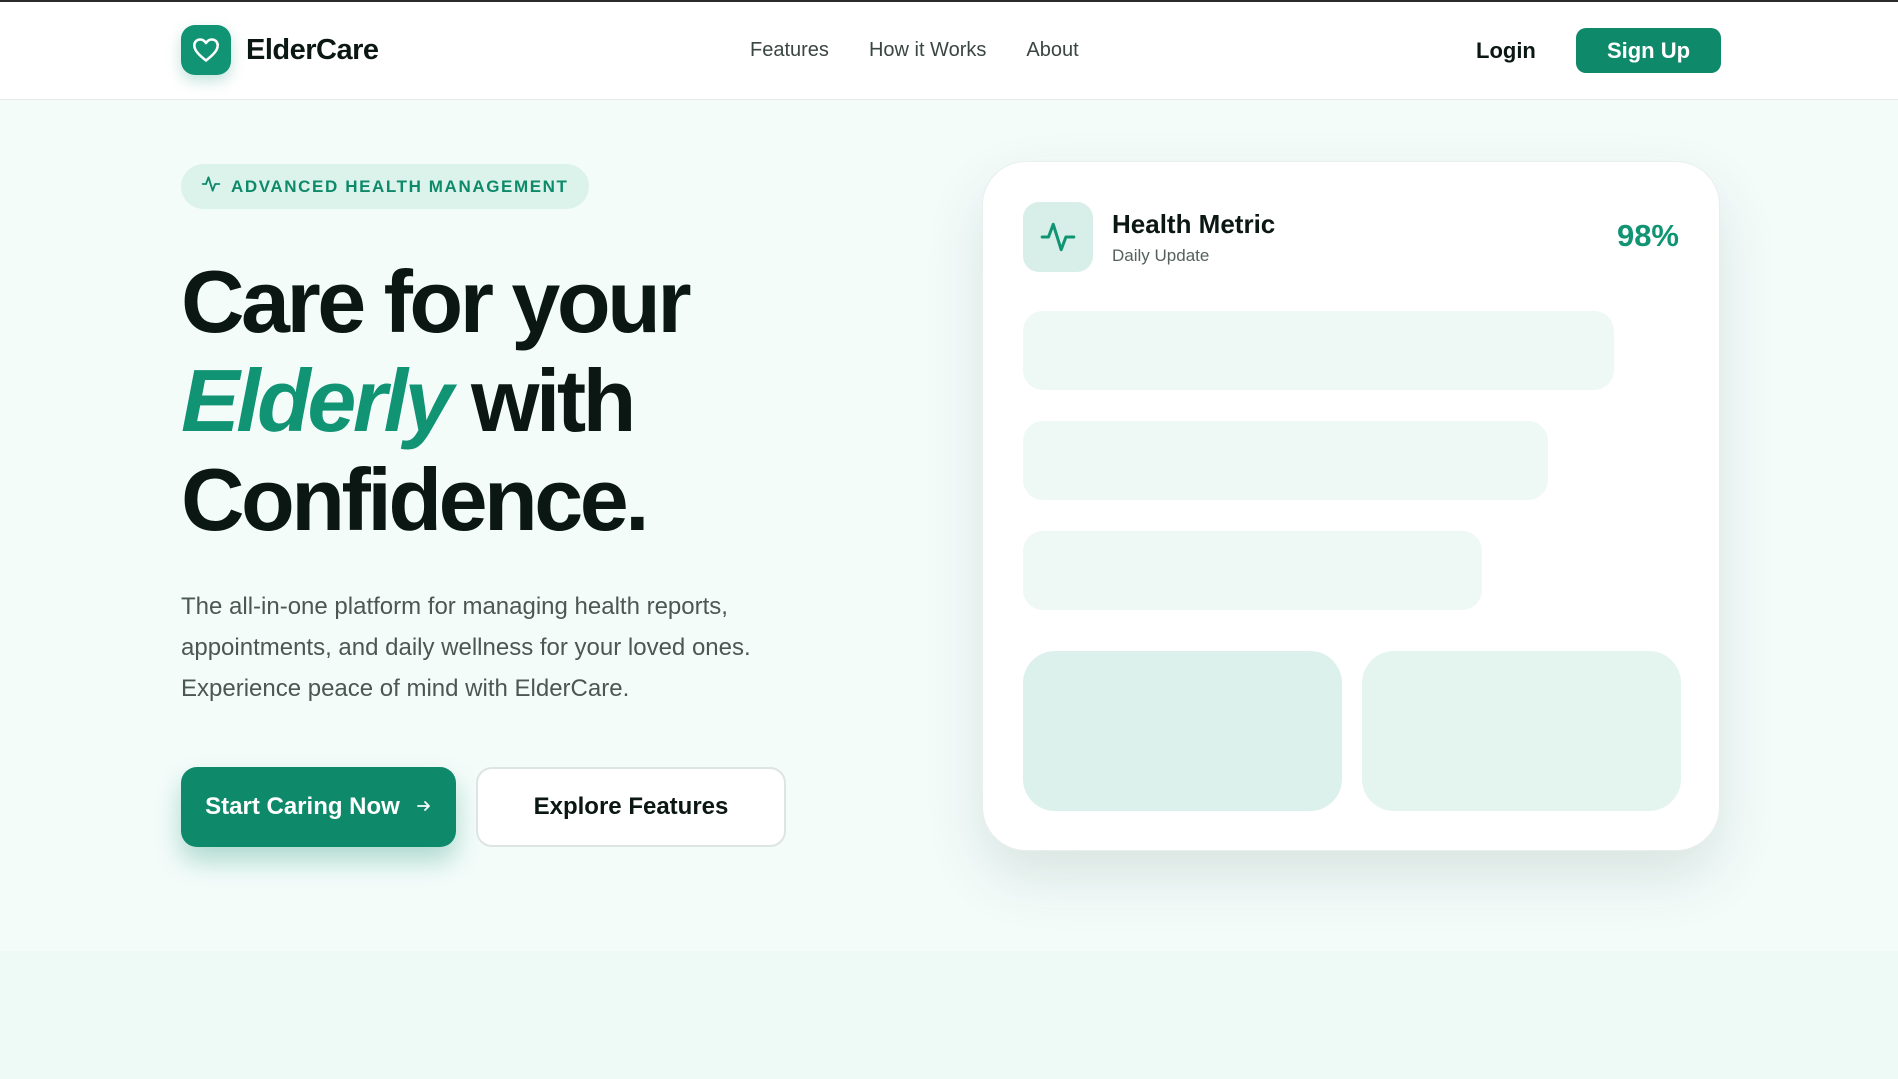 This screenshot has height=1079, width=1898. Describe the element at coordinates (436, 301) in the screenshot. I see `headline-line-1: Care for your` at that location.